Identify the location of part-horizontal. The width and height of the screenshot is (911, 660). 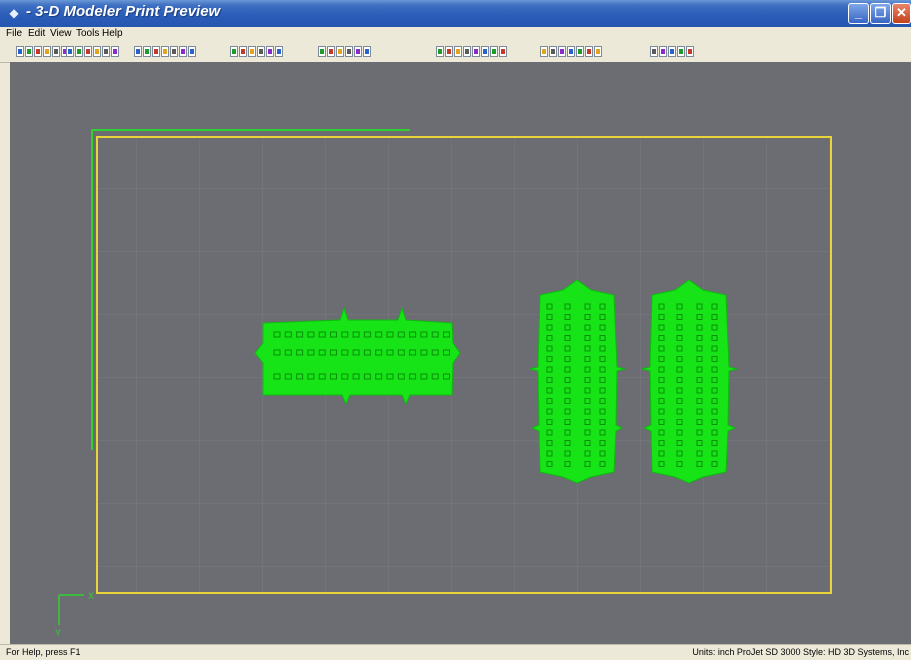
(357, 356).